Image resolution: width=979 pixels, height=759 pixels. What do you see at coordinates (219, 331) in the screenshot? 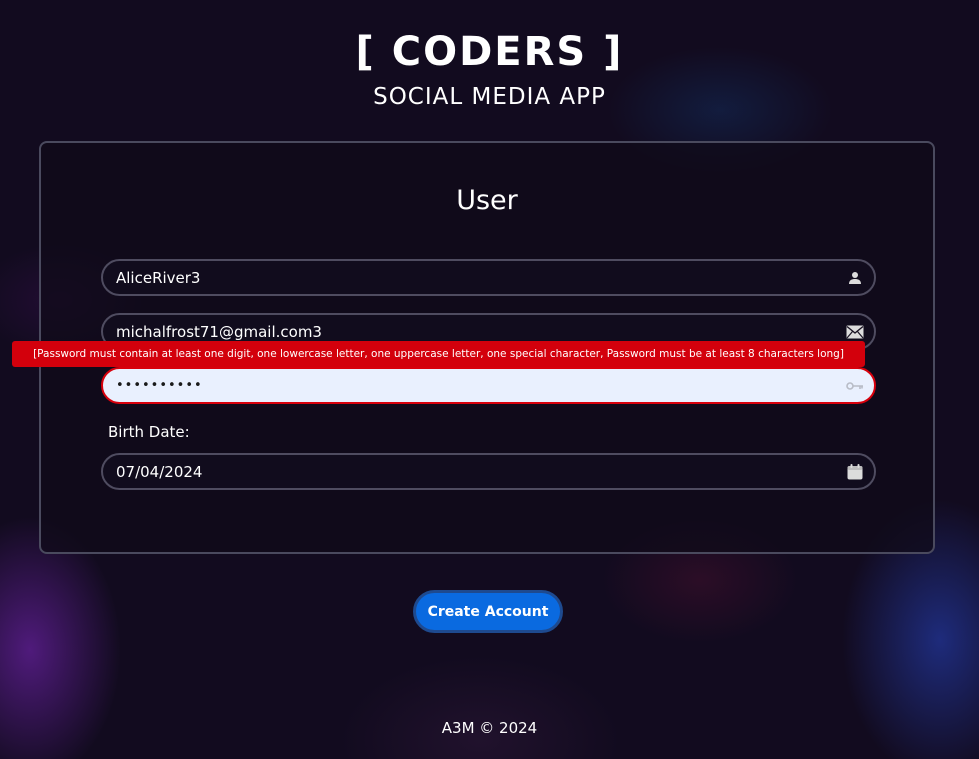
I see `email-value: michalfrost71@gmail.com3` at bounding box center [219, 331].